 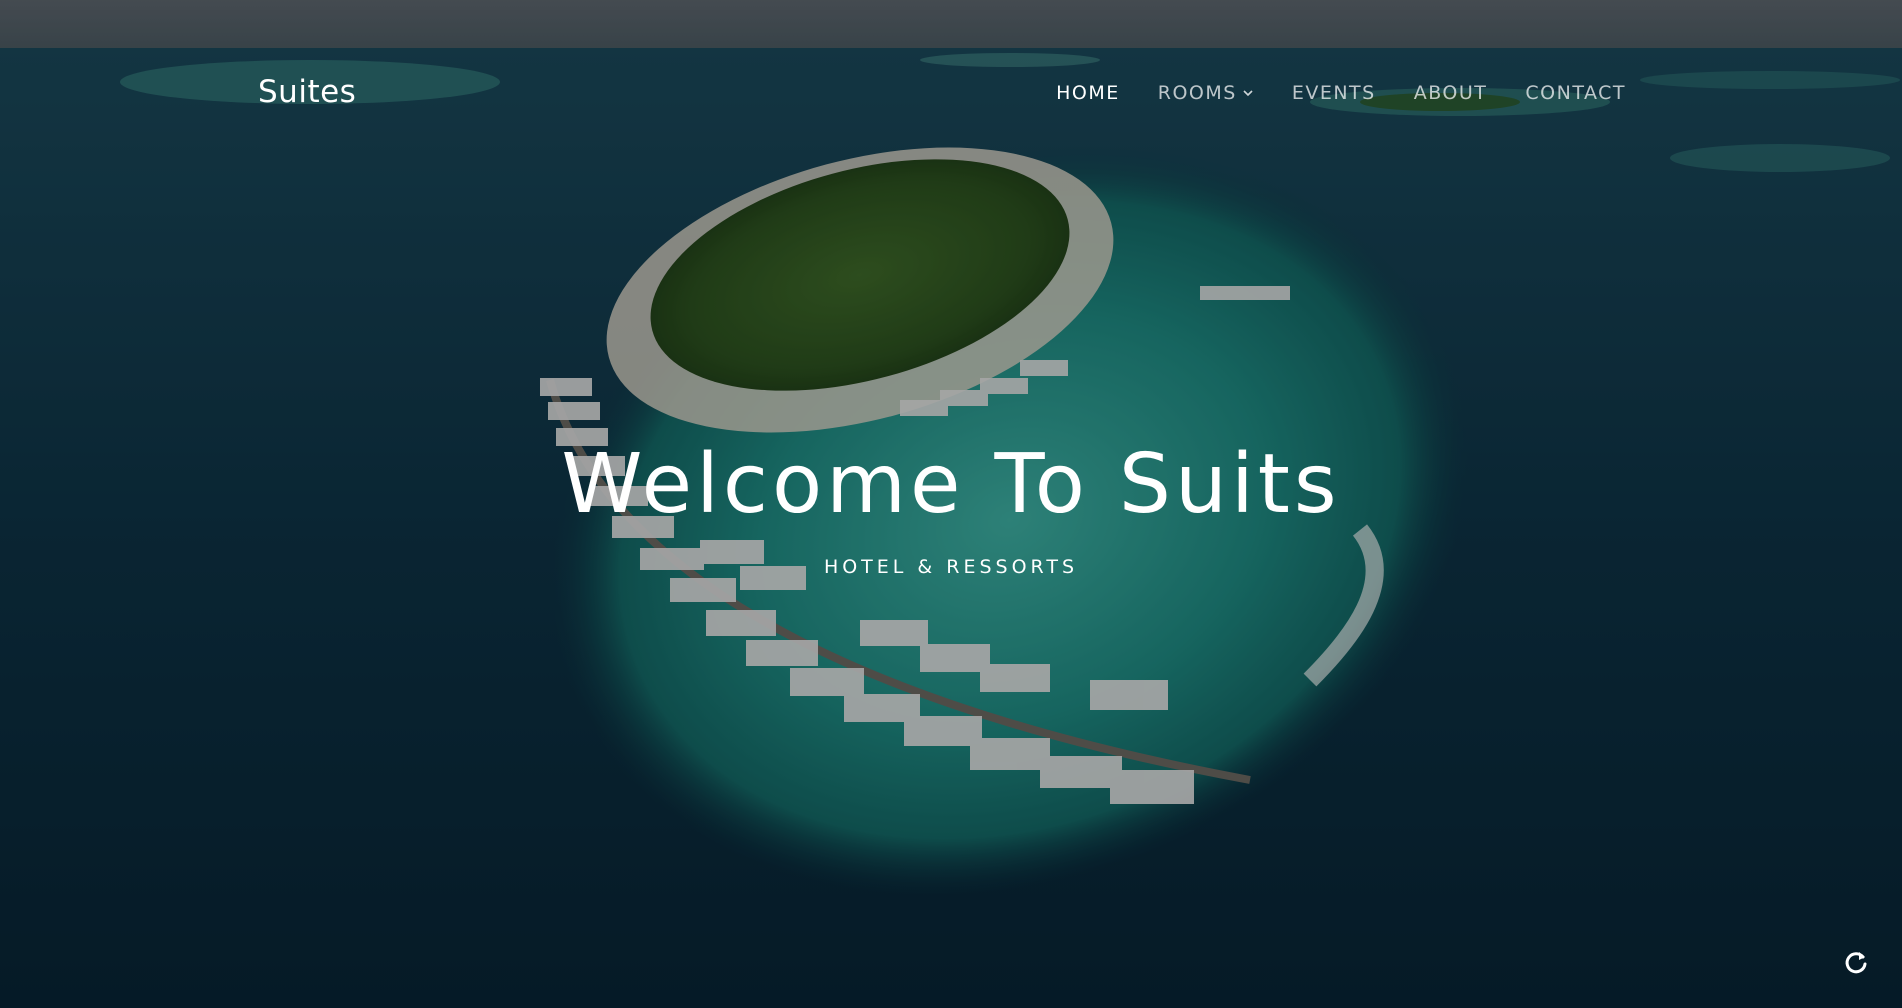 I want to click on refresh-icon, so click(x=1856, y=962).